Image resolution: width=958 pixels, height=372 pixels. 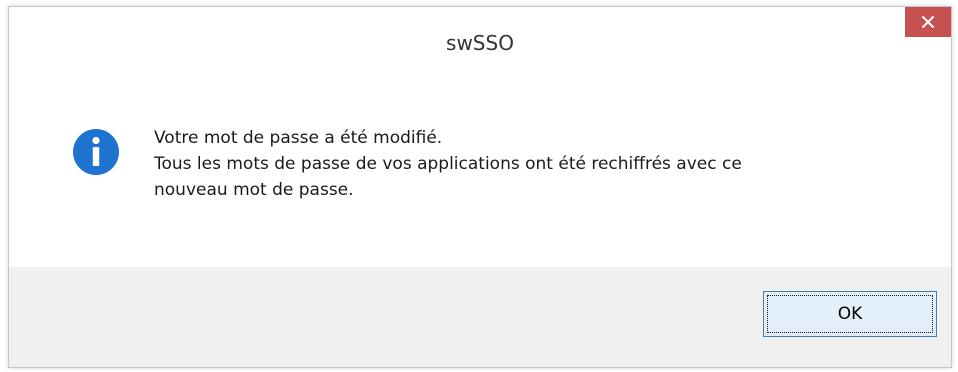 I want to click on message-line-3: nouveau mot de passe., so click(x=254, y=190).